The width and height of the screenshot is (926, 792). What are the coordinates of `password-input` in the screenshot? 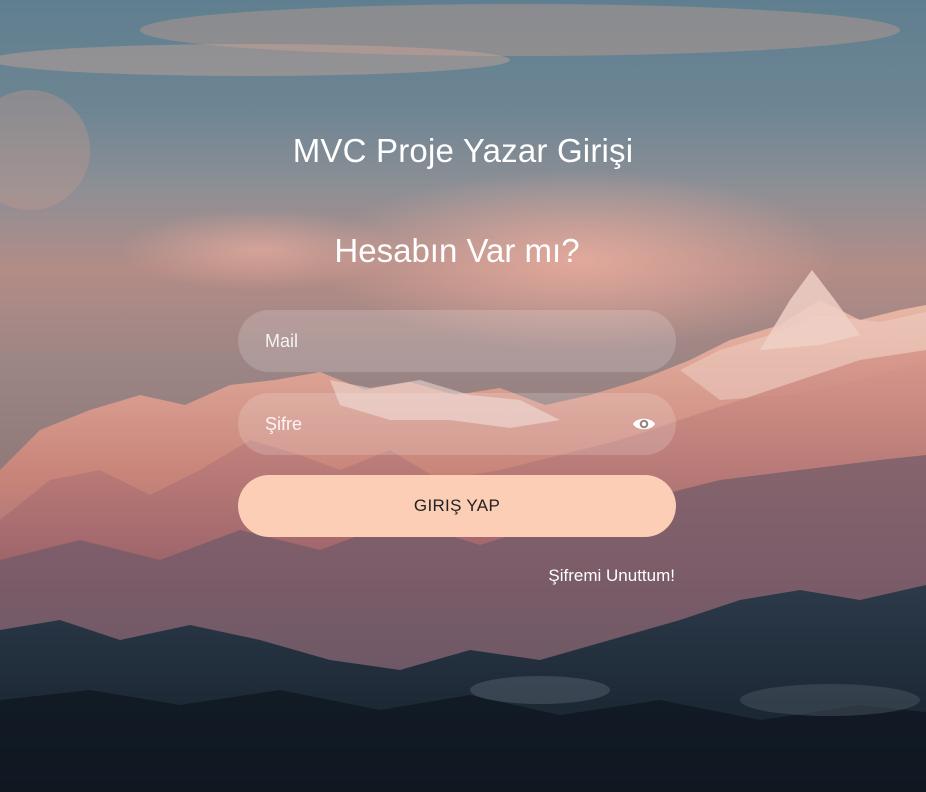 It's located at (457, 424).